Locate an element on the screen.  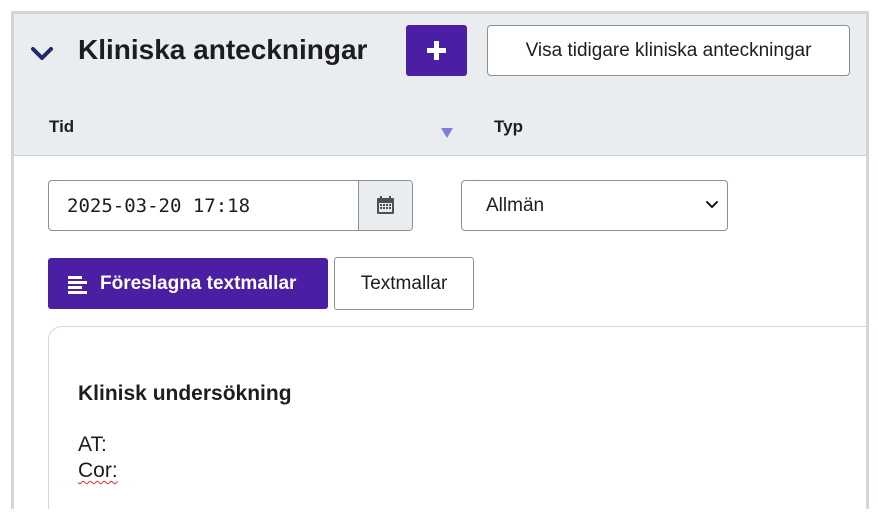
collapse-button is located at coordinates (42, 53).